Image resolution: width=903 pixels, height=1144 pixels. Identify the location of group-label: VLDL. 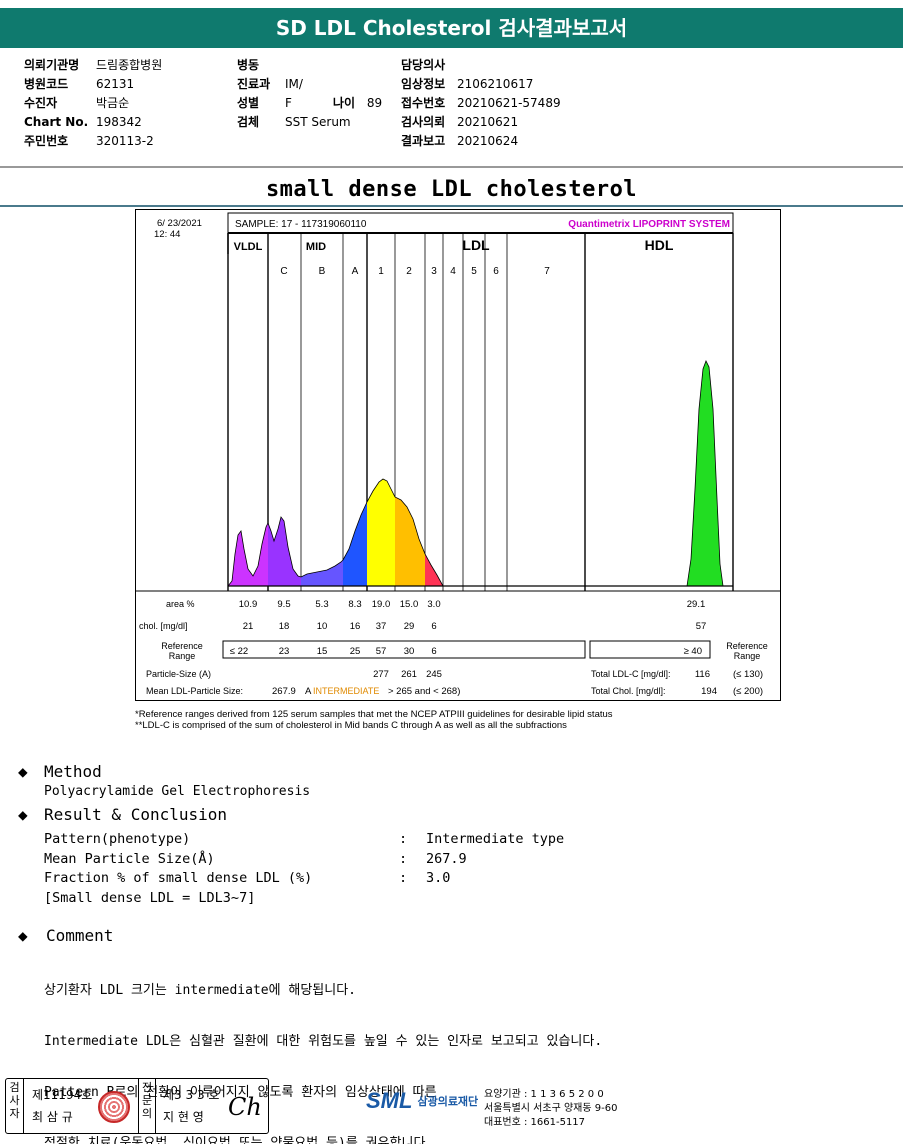
(248, 247).